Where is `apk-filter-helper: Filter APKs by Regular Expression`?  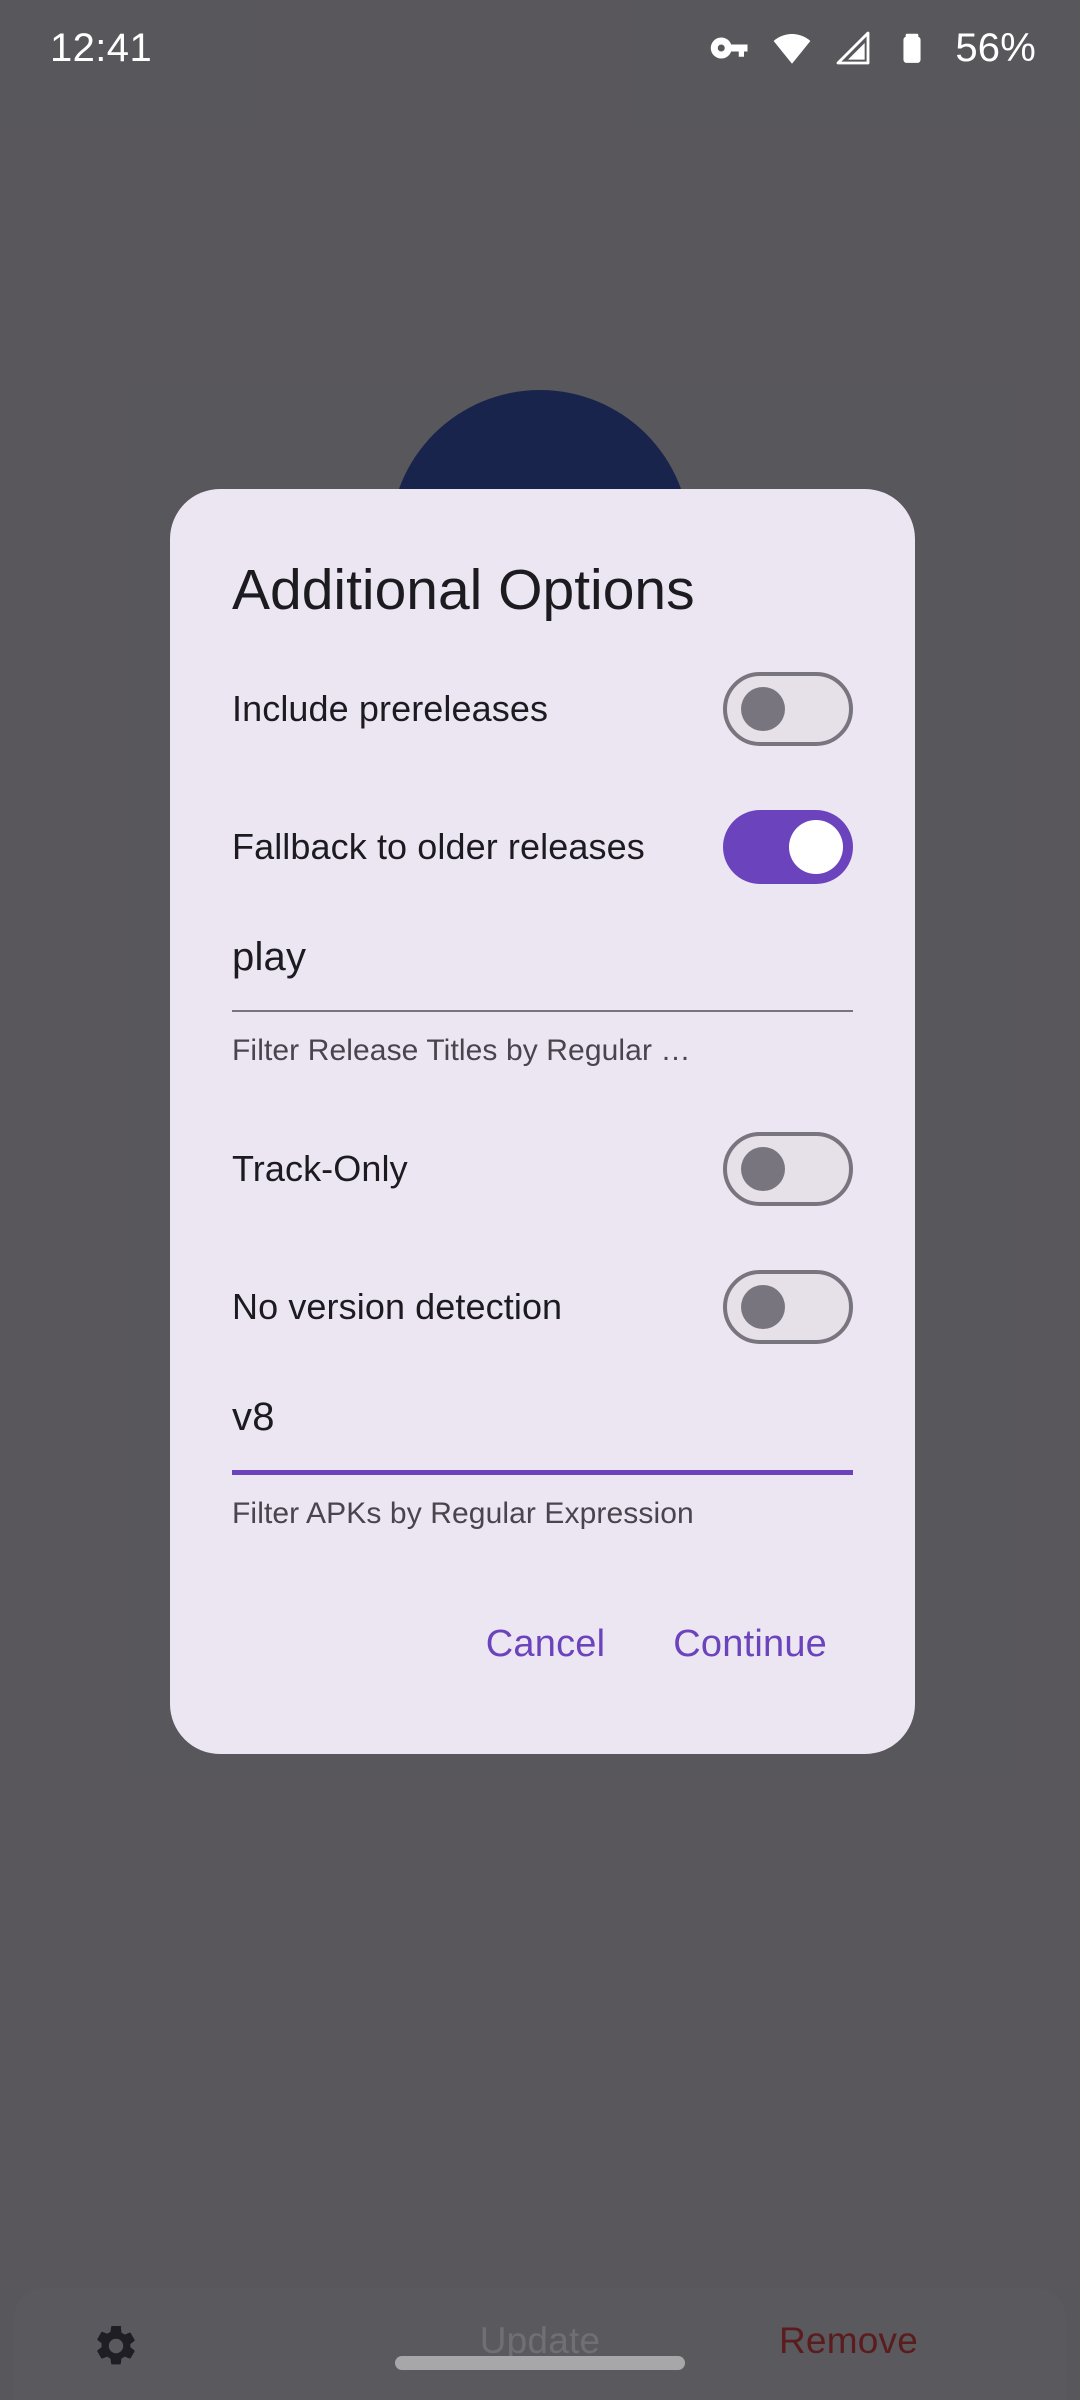 apk-filter-helper: Filter APKs by Regular Expression is located at coordinates (463, 1514).